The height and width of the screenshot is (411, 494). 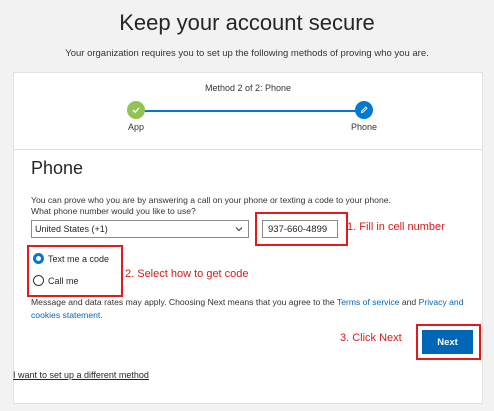 I want to click on annotation-select-method: 2. Select how to get code, so click(x=187, y=274).